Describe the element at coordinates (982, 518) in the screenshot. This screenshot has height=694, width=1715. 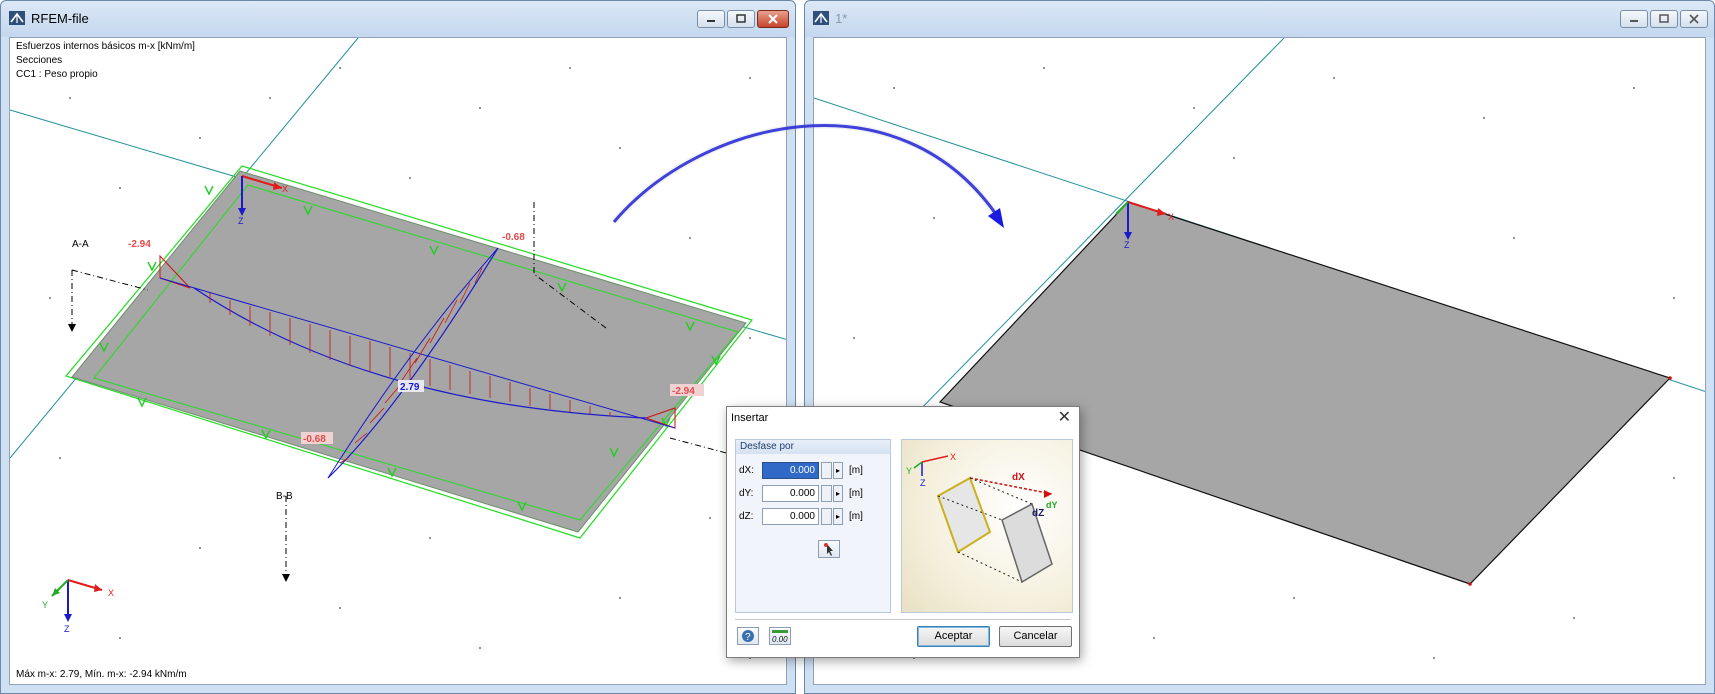
I see `preview-figure: X Y Z dX dY dZ` at that location.